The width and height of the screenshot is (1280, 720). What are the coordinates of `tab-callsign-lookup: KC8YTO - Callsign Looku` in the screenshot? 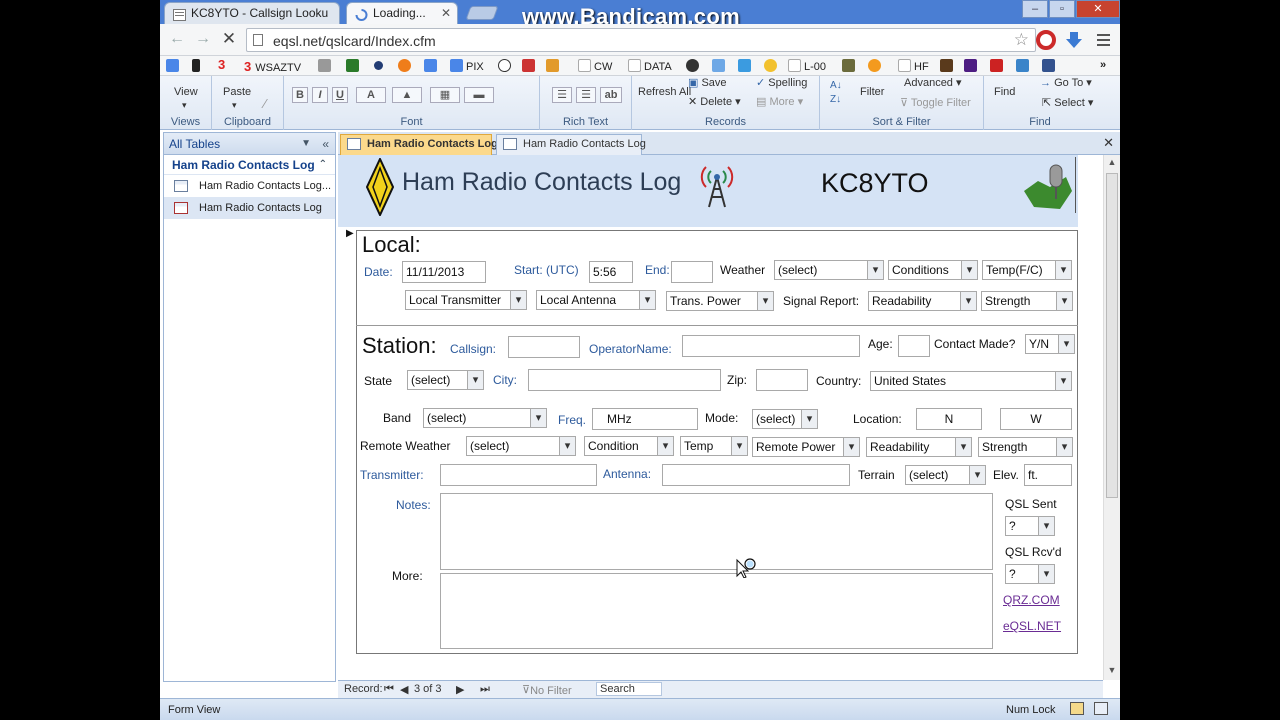 It's located at (252, 13).